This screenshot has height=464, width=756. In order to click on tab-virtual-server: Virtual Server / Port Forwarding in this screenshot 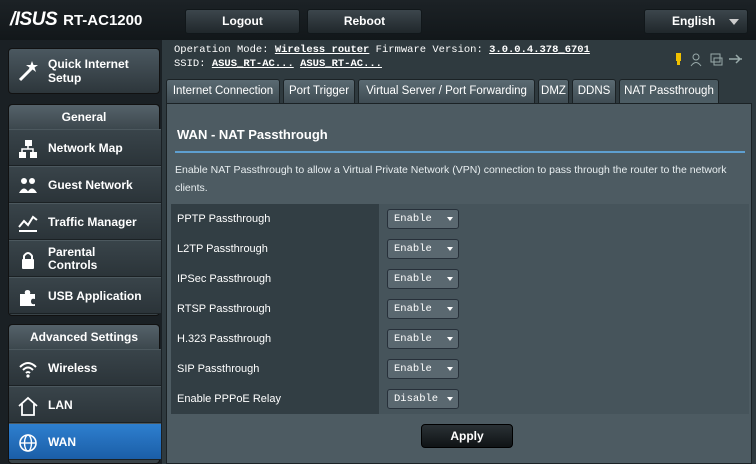, I will do `click(446, 91)`.